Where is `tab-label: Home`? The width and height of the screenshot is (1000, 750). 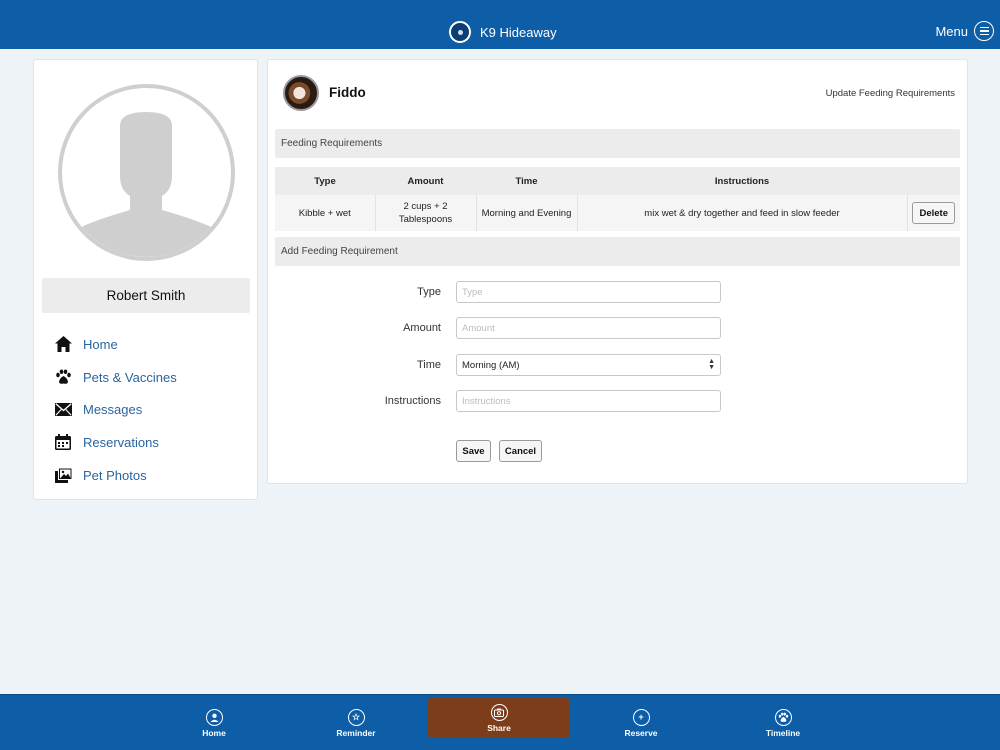 tab-label: Home is located at coordinates (214, 732).